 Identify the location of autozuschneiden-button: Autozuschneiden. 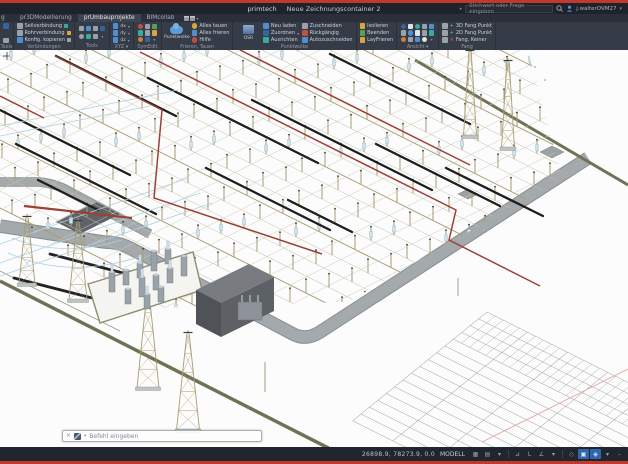
(327, 40).